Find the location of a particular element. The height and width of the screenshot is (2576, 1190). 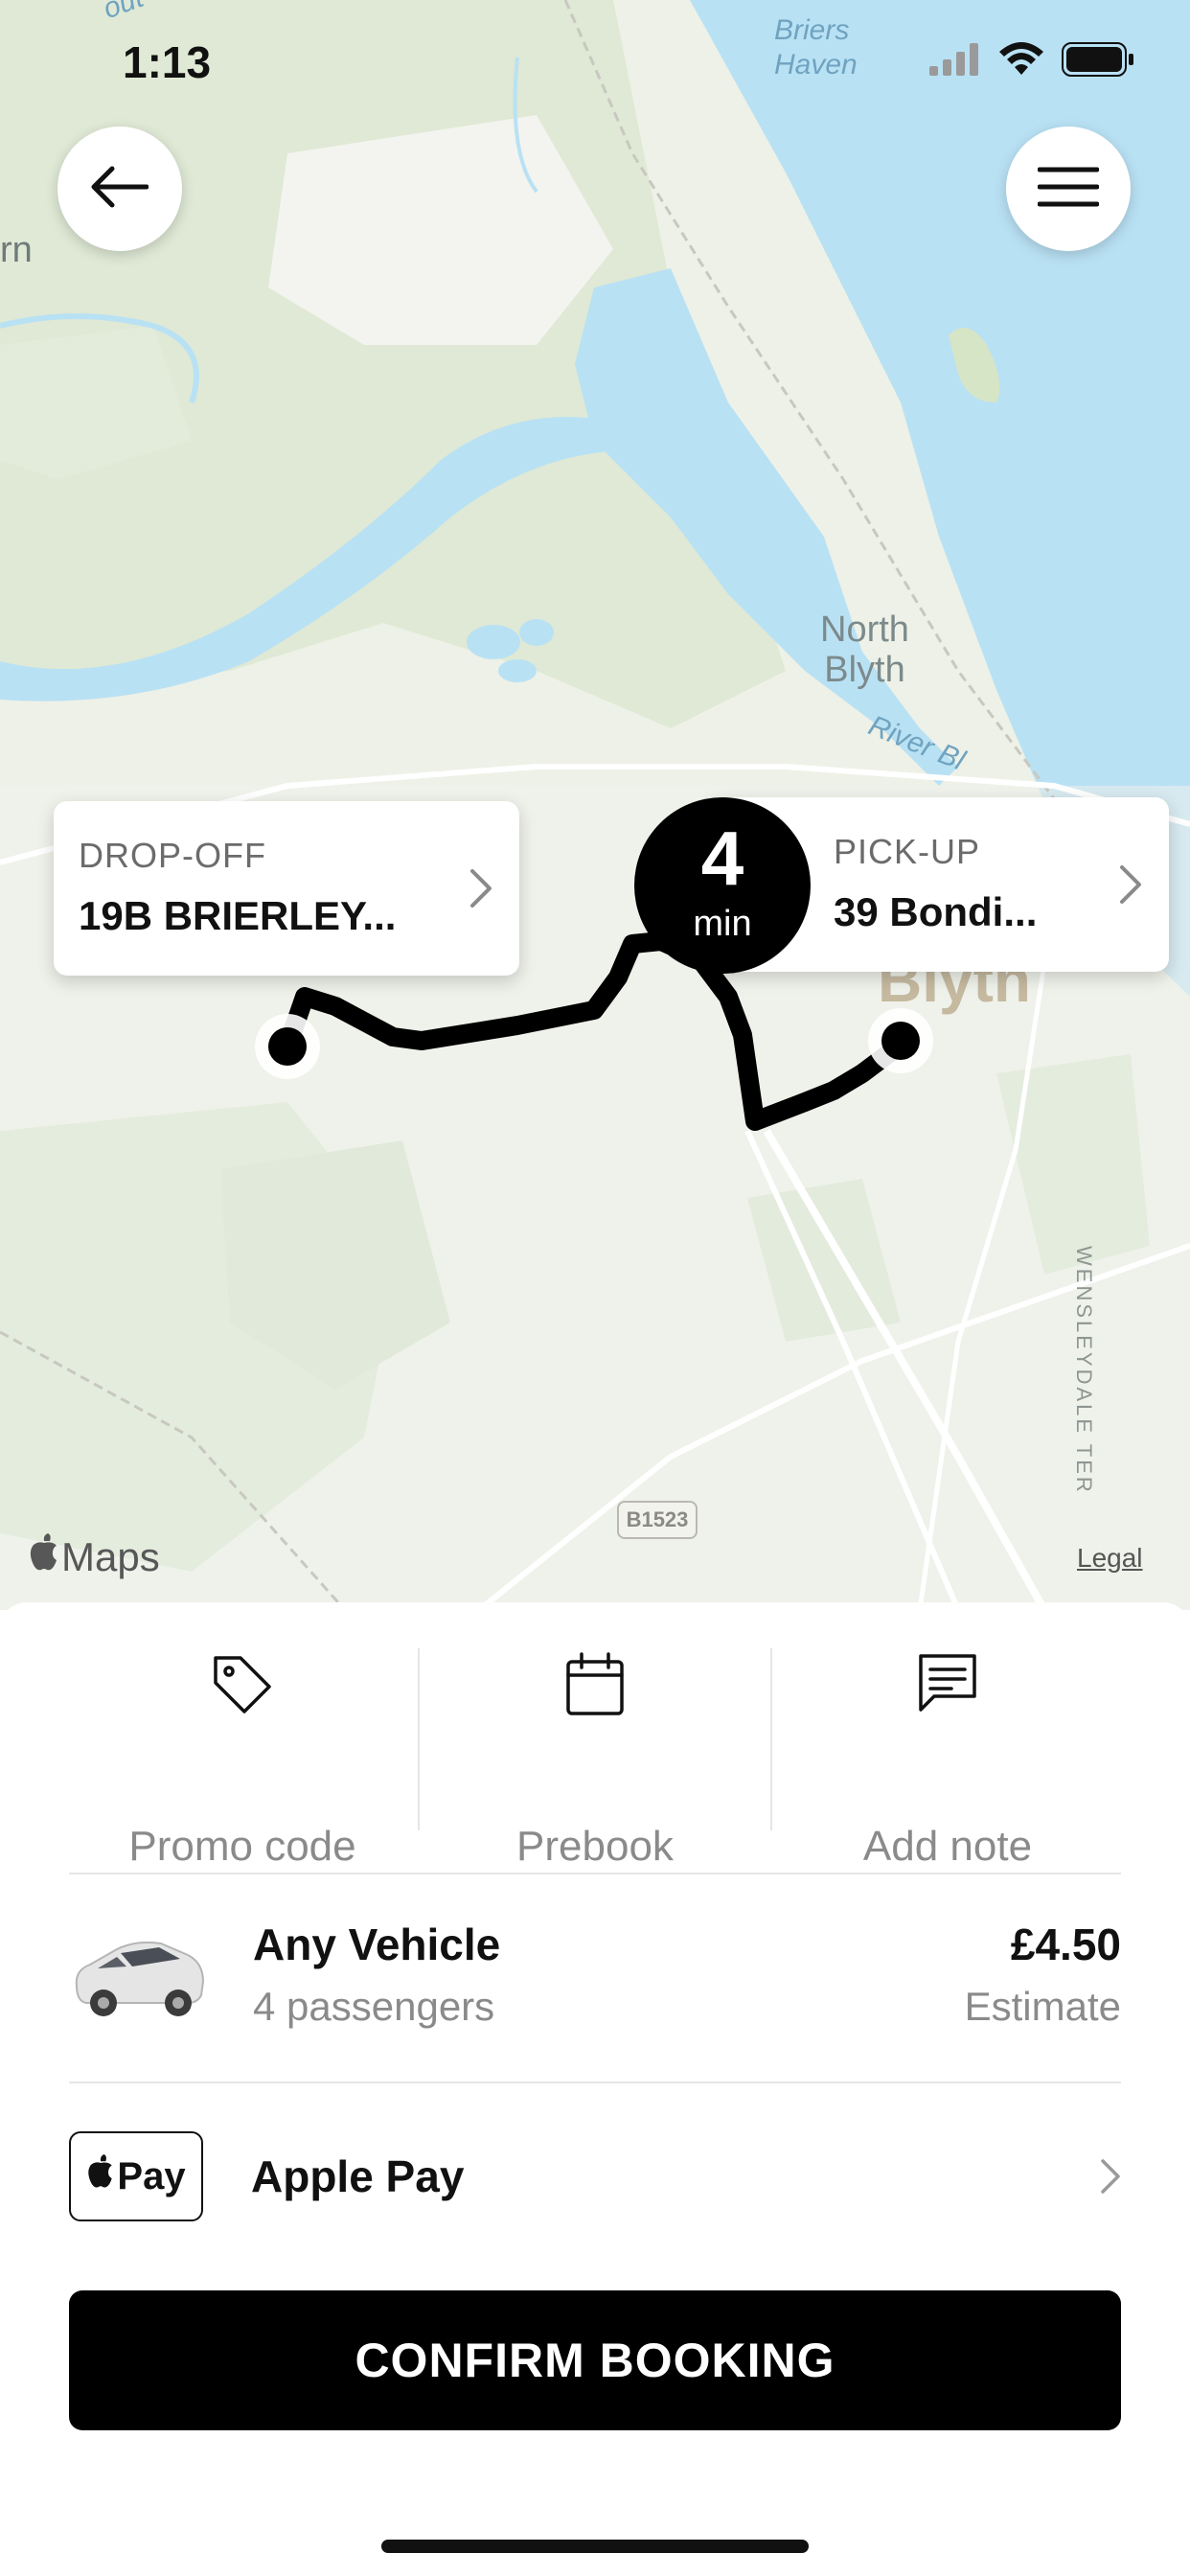

maps-credit: Maps is located at coordinates (95, 1557).